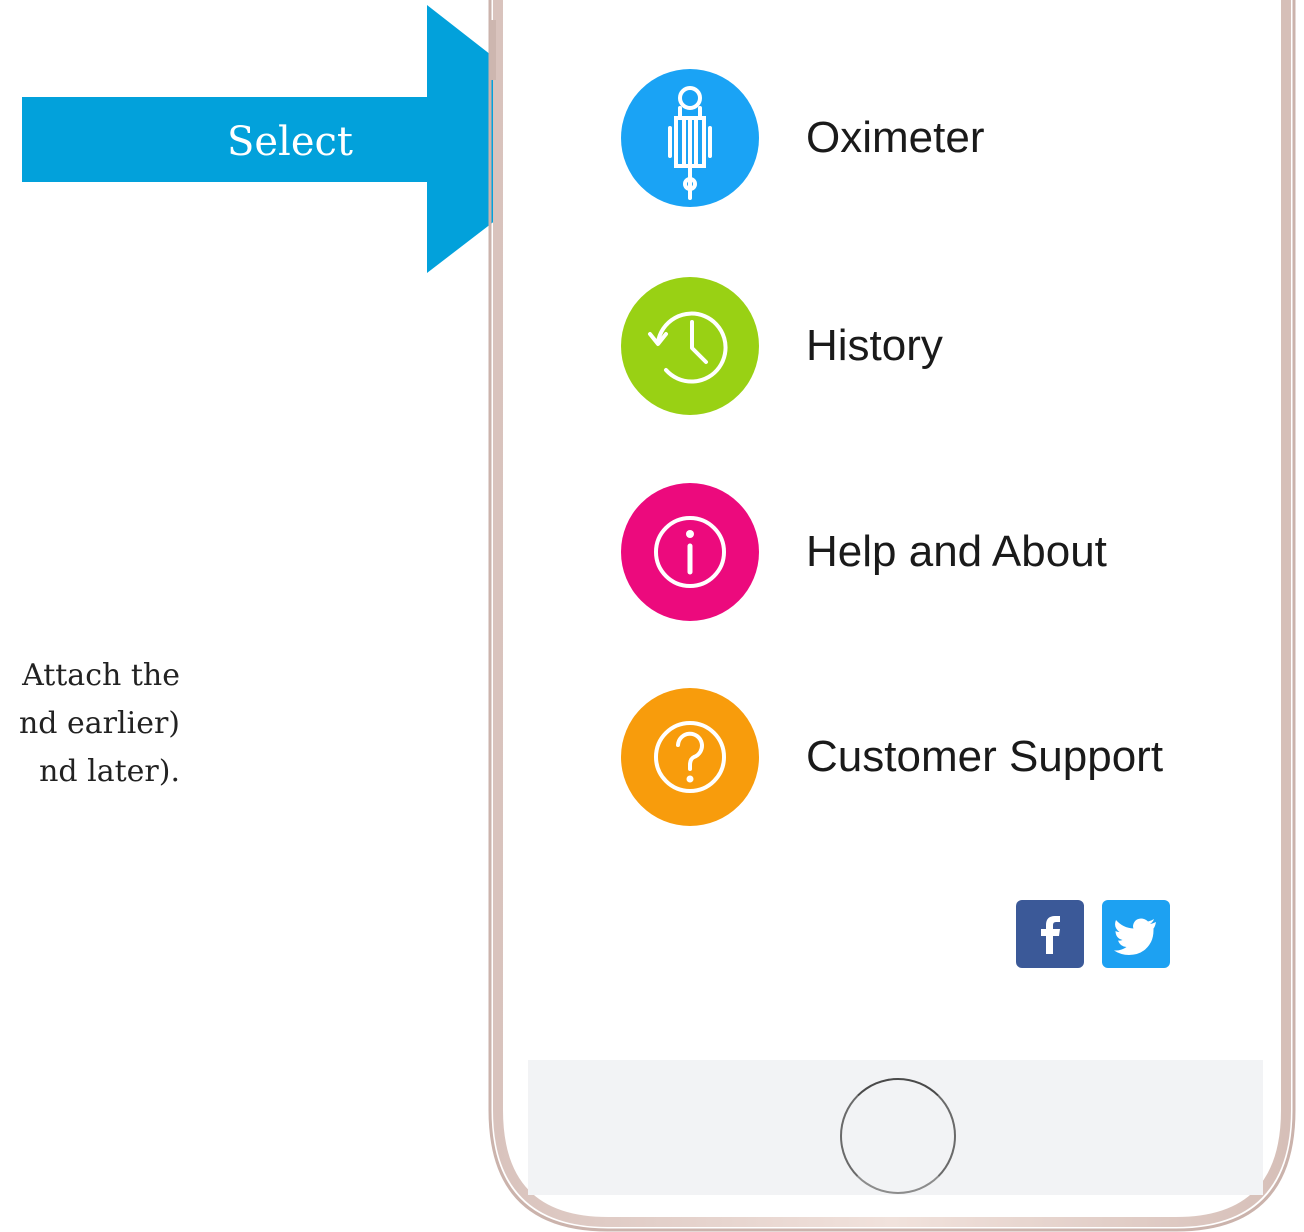 The image size is (1304, 1232). Describe the element at coordinates (690, 138) in the screenshot. I see `oximeter-probe-icon` at that location.